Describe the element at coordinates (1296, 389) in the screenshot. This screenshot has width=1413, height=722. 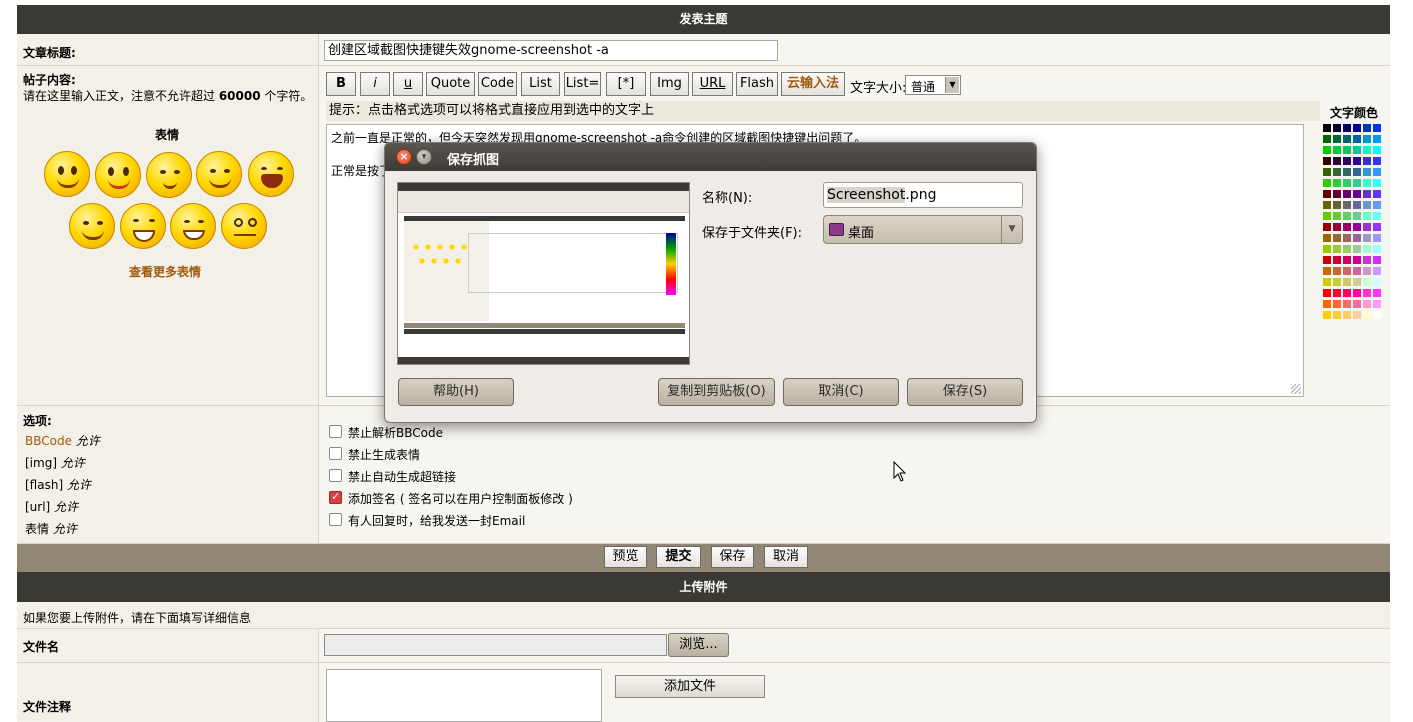
I see `resize-grip-icon` at that location.